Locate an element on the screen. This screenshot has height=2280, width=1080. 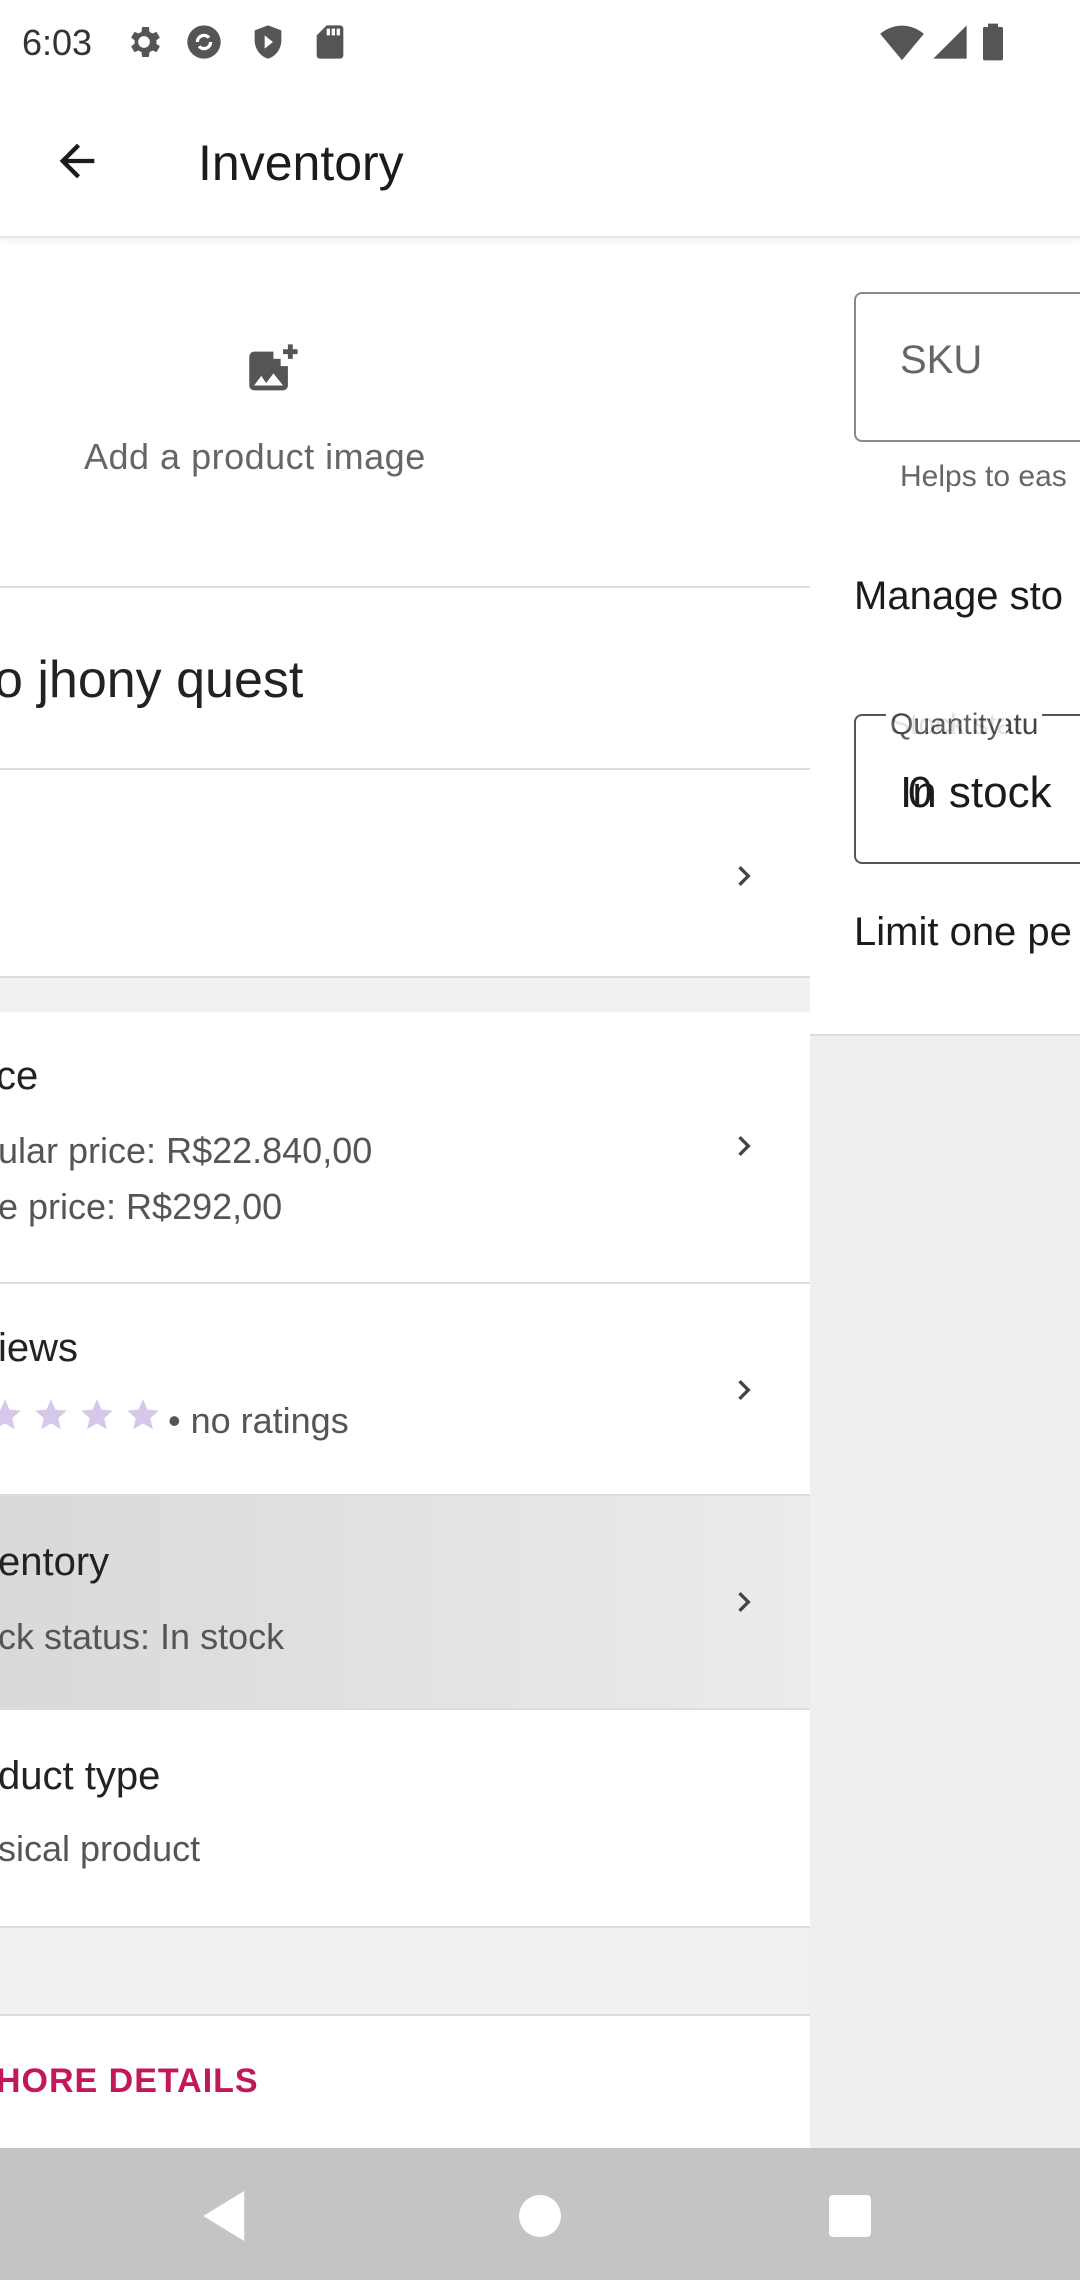
battery-icon is located at coordinates (993, 44).